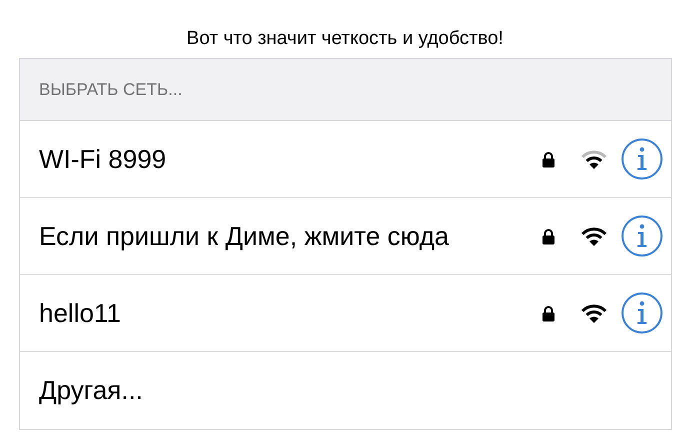  What do you see at coordinates (102, 159) in the screenshot?
I see `network-name: WI-Fi 8999` at bounding box center [102, 159].